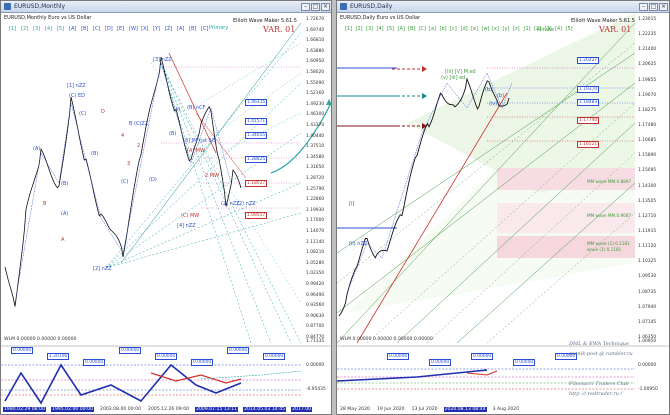 The height and width of the screenshot is (415, 670). I want to click on time-axis-label: 1995.02.00 00:00, so click(73, 409).